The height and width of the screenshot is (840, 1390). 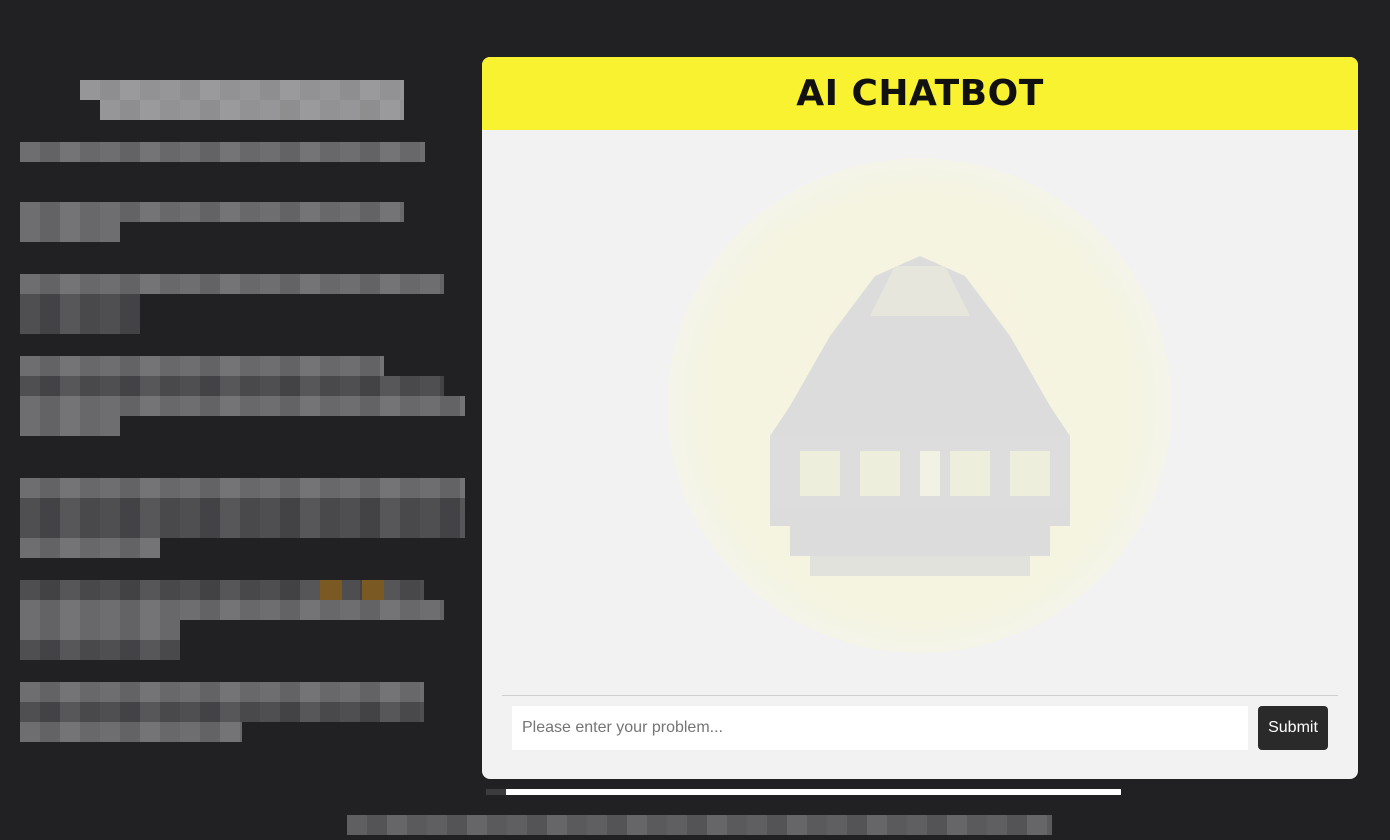 I want to click on chat-title: AI CHATBOT, so click(x=920, y=93).